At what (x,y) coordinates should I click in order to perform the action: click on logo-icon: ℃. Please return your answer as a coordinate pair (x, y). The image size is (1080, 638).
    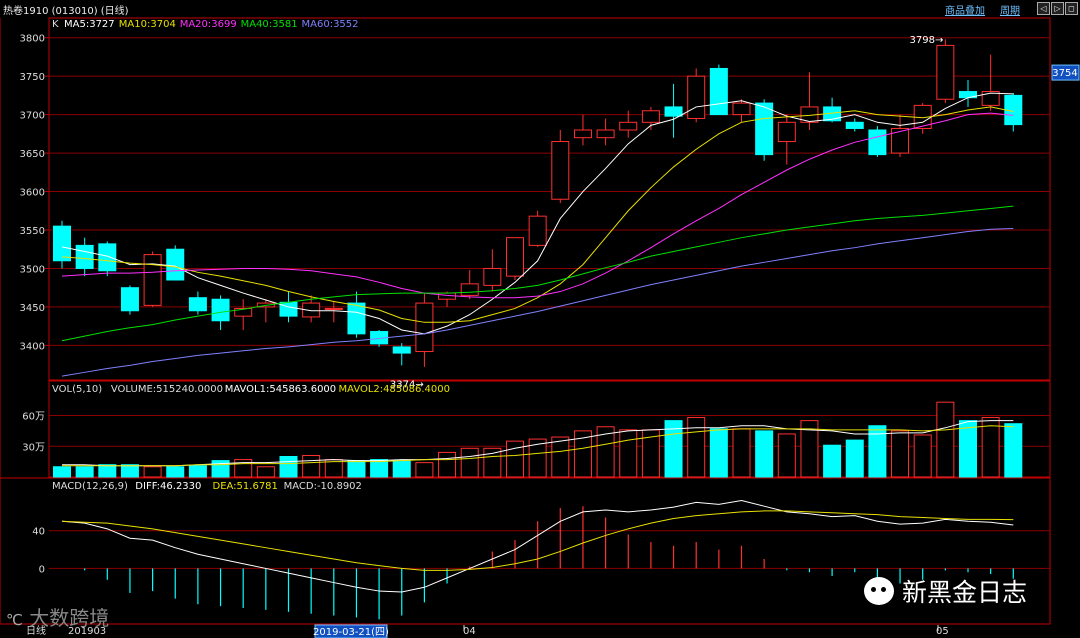
    Looking at the image, I should click on (14, 620).